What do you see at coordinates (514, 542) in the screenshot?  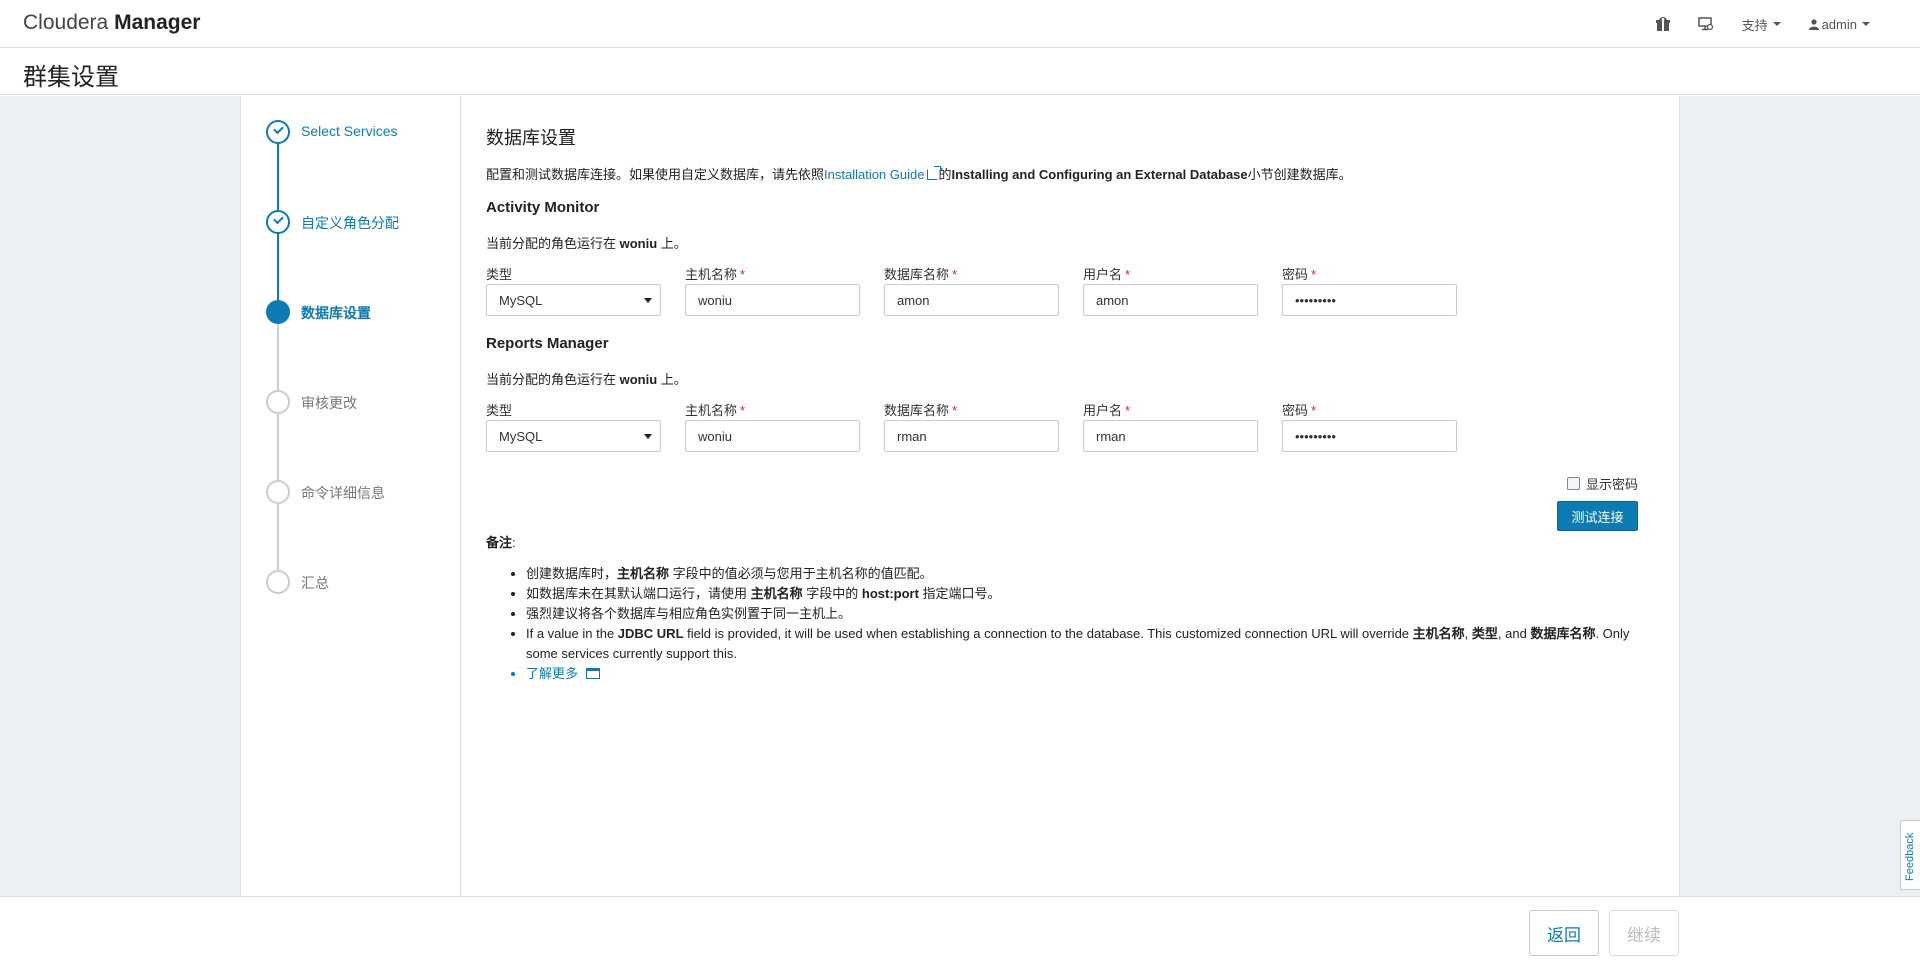 I see `notes-colon: :` at bounding box center [514, 542].